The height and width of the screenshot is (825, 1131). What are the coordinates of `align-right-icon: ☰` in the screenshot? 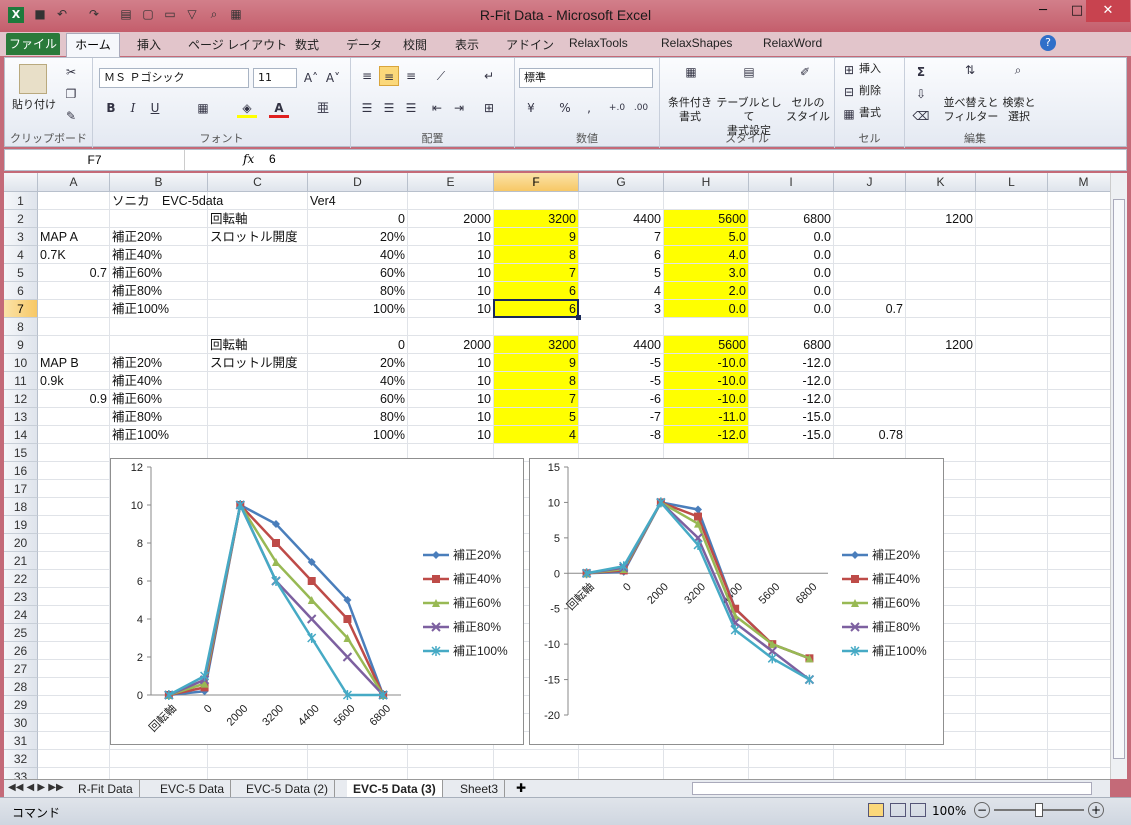 It's located at (411, 108).